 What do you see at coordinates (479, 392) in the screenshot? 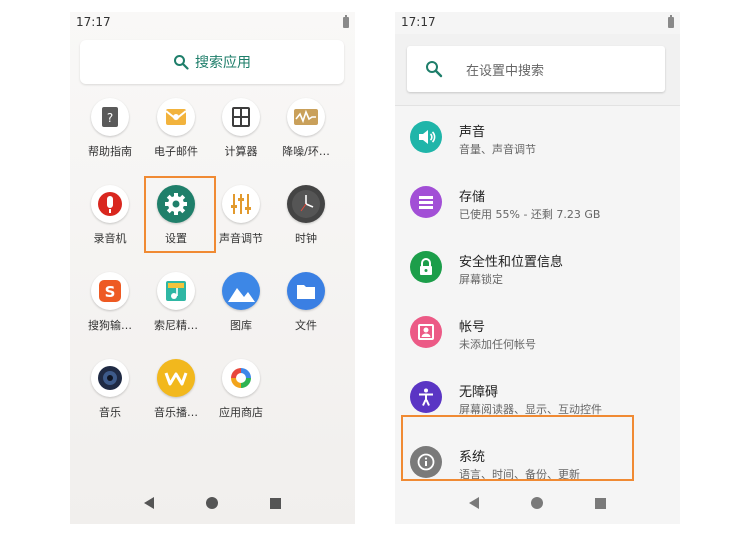
I see `settings-item-title: 无障碍` at bounding box center [479, 392].